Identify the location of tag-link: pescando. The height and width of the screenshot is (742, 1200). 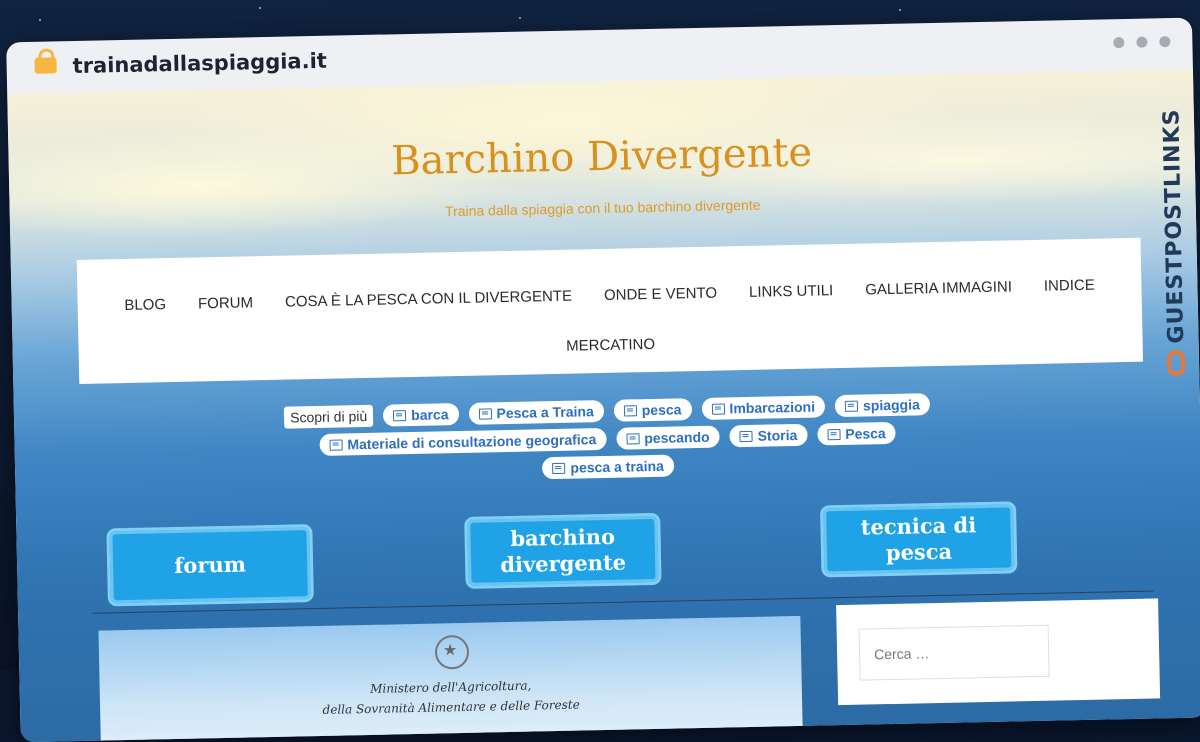
(668, 437).